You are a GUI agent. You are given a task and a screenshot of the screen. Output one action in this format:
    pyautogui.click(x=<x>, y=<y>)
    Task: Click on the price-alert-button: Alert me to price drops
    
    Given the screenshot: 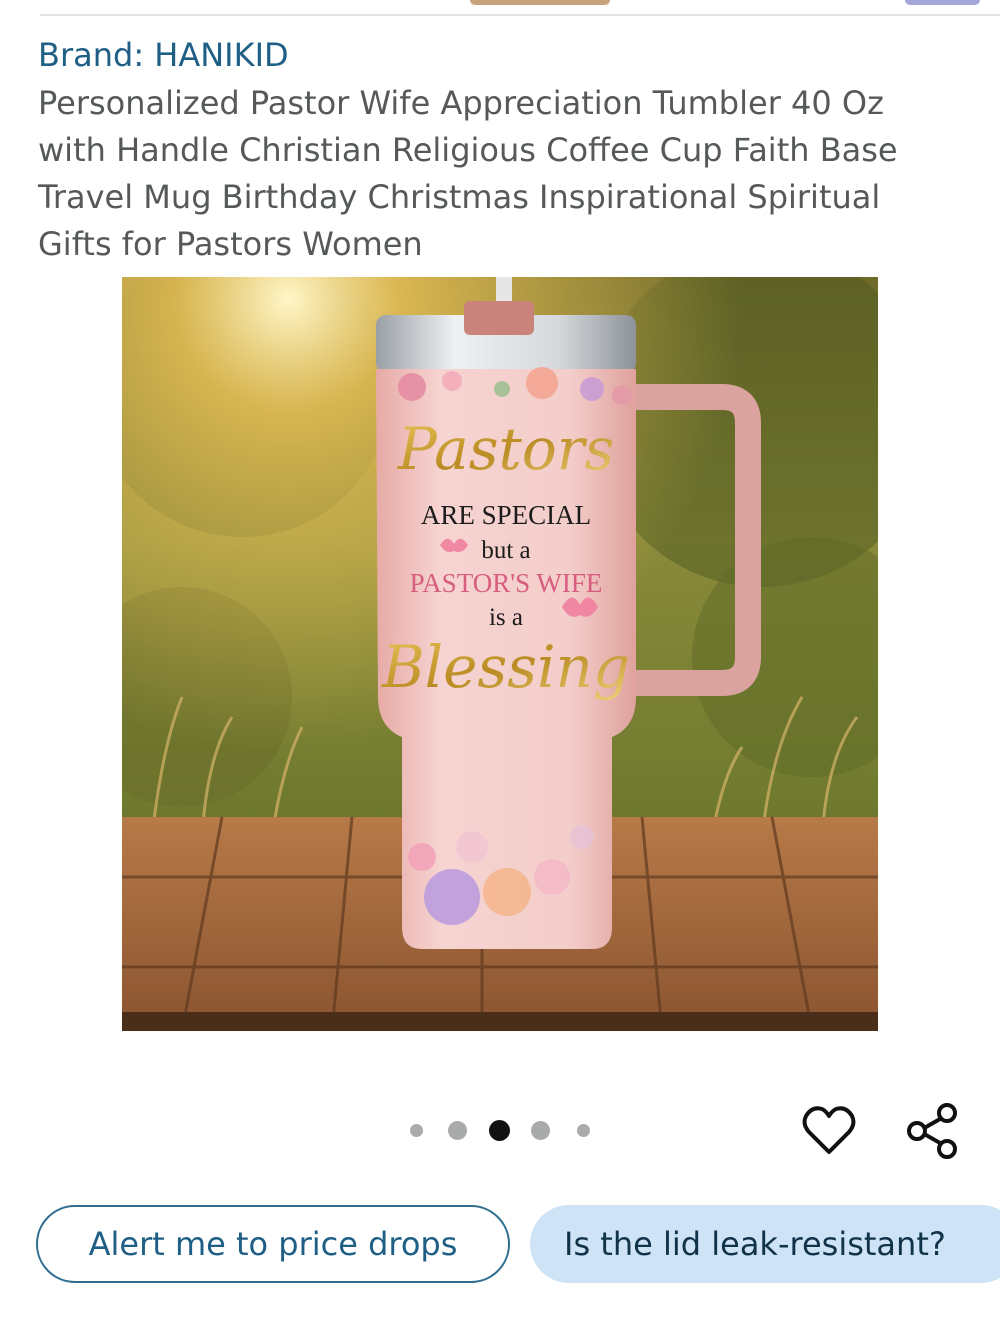 What is the action you would take?
    pyautogui.click(x=273, y=1244)
    